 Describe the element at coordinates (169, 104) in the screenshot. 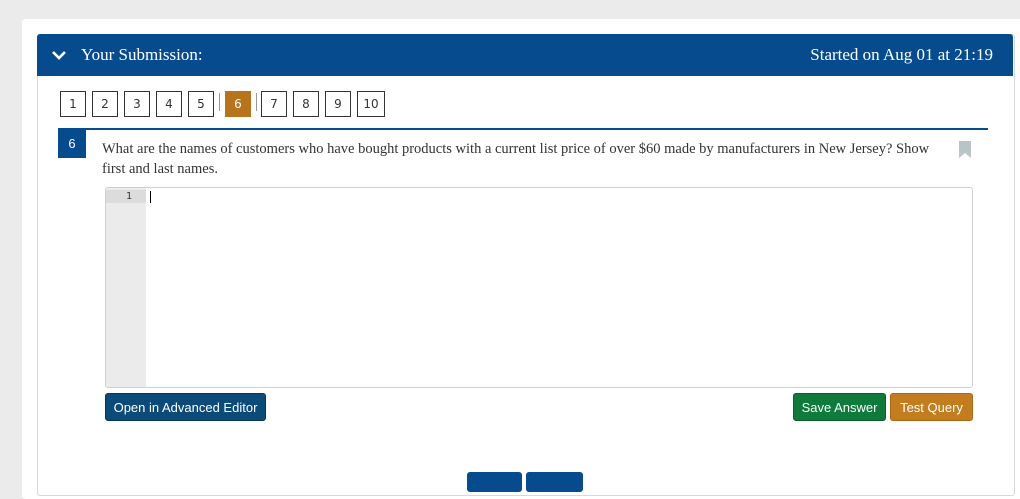

I see `question-nav-4: 4` at that location.